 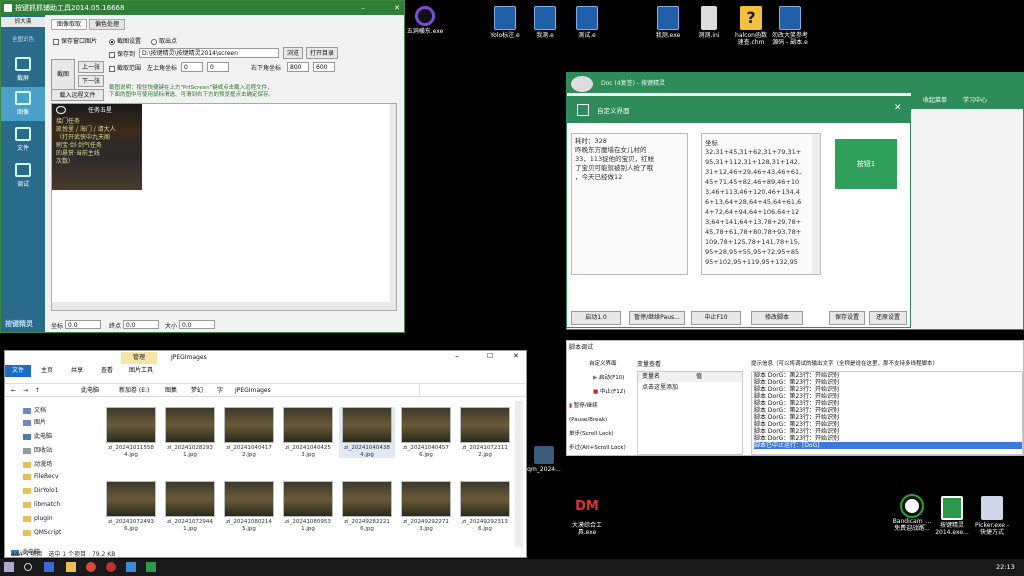 What do you see at coordinates (171, 390) in the screenshot?
I see `breadcrumb-item: 图集` at bounding box center [171, 390].